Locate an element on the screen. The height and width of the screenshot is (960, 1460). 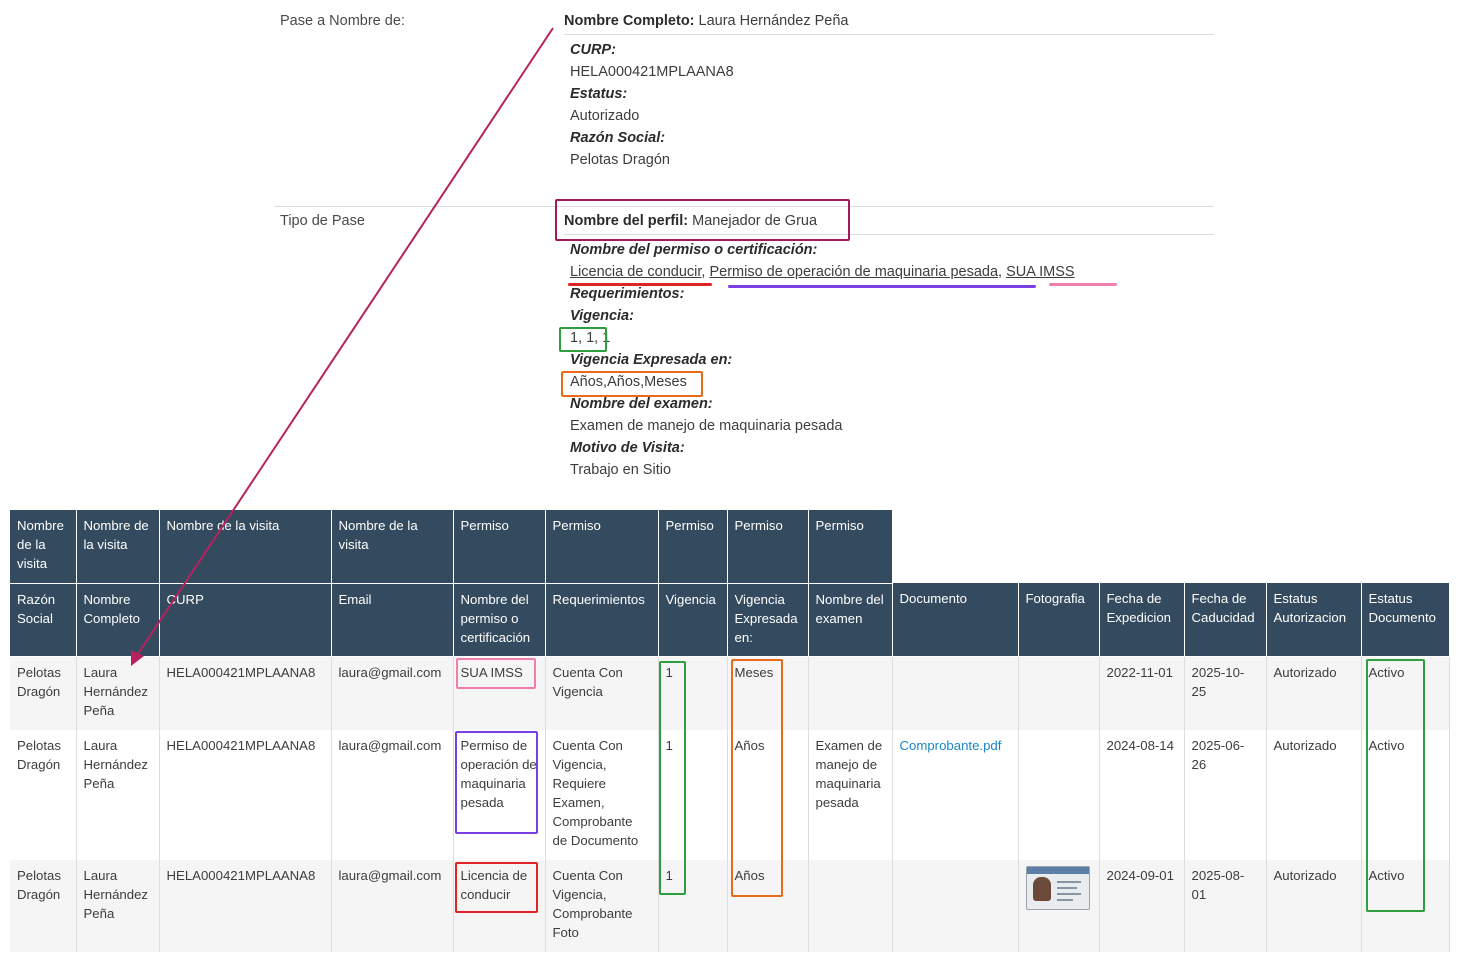
perfil-value: Manejador de Grua is located at coordinates (755, 221).